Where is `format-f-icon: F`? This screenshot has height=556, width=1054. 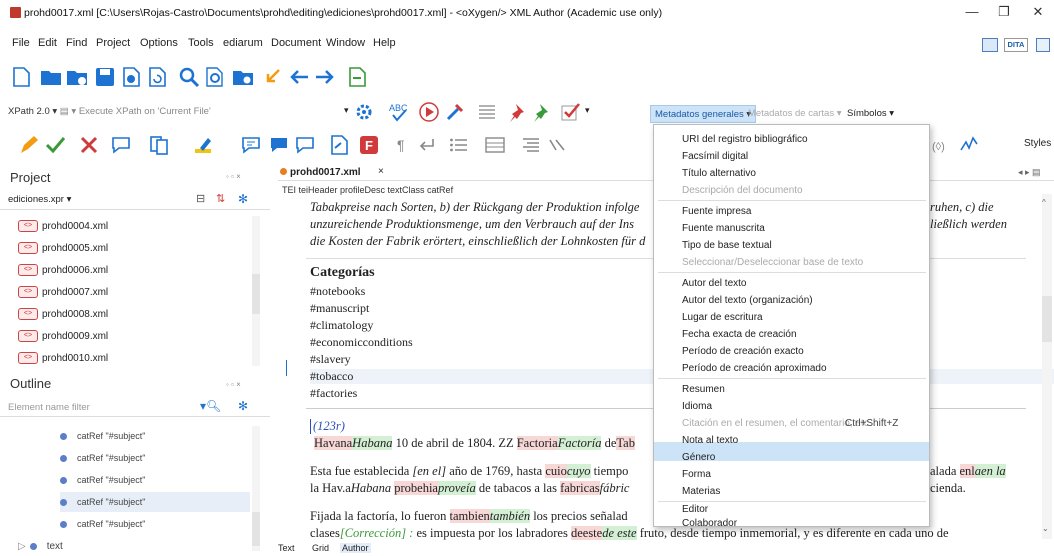 format-f-icon: F is located at coordinates (369, 145).